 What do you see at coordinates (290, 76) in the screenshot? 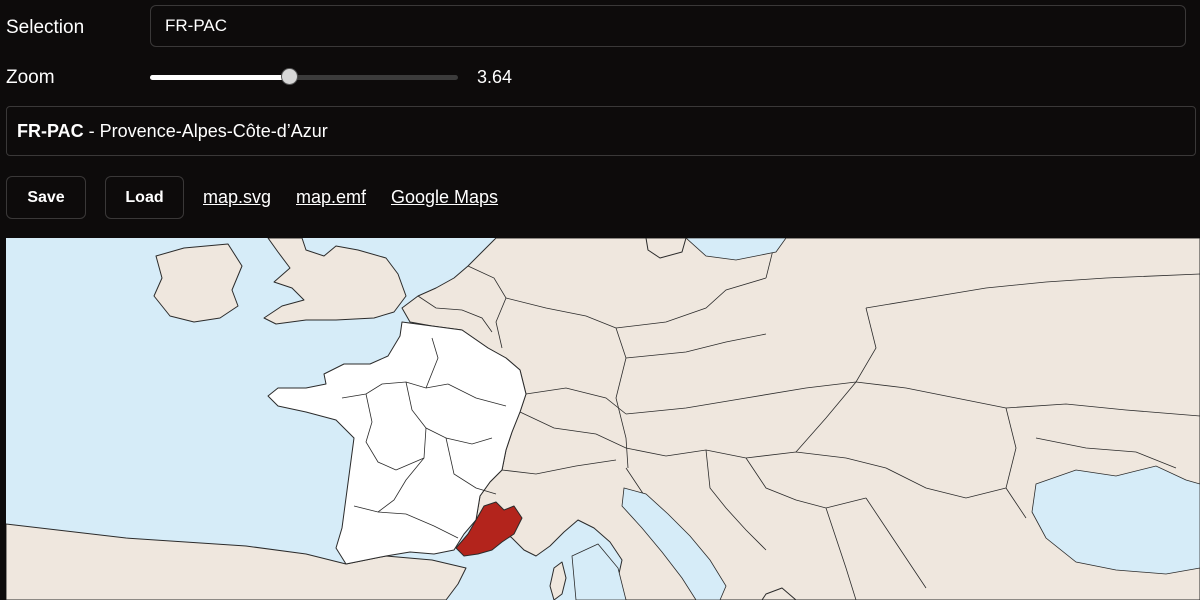
I see `zoom-slider-thumb` at bounding box center [290, 76].